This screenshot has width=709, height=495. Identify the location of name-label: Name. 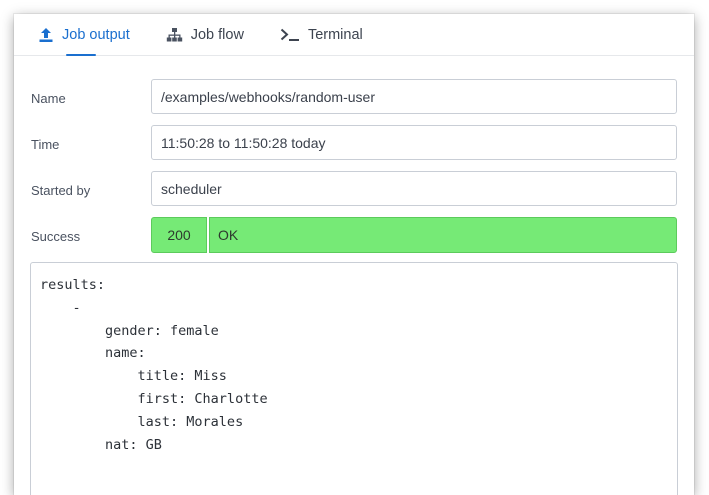
(48, 98).